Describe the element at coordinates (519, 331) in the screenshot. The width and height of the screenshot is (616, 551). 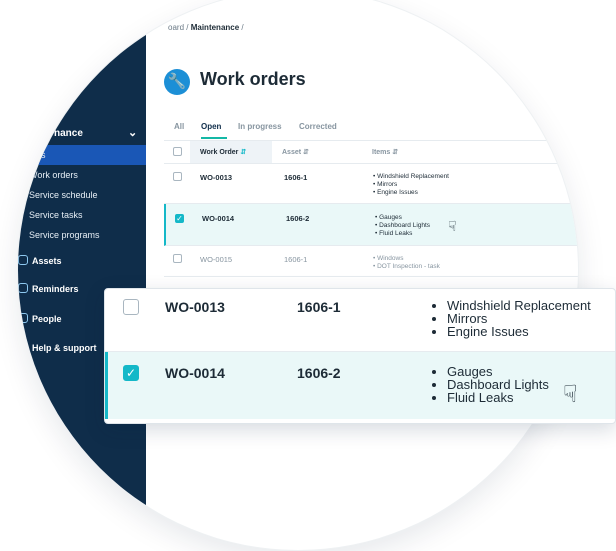
I see `item: Engine Issues` at that location.